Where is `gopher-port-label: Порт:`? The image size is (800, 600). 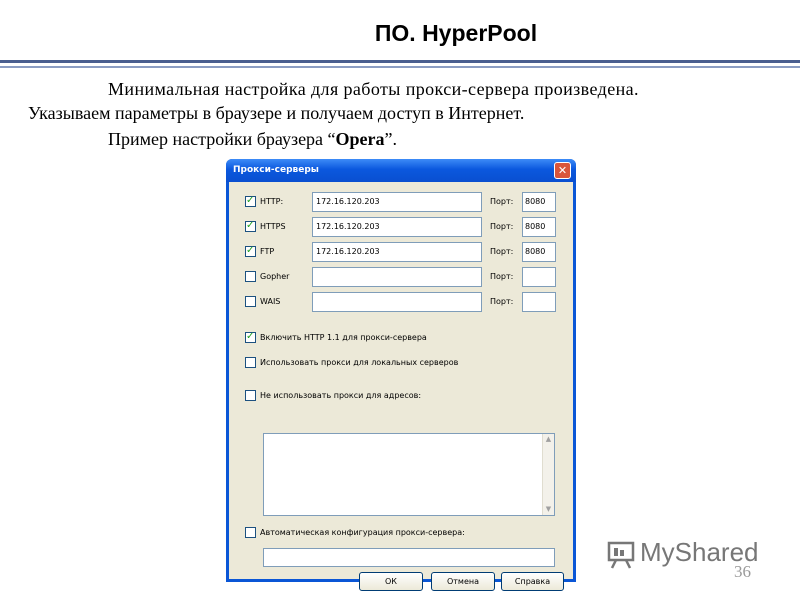
gopher-port-label: Порт: is located at coordinates (502, 276).